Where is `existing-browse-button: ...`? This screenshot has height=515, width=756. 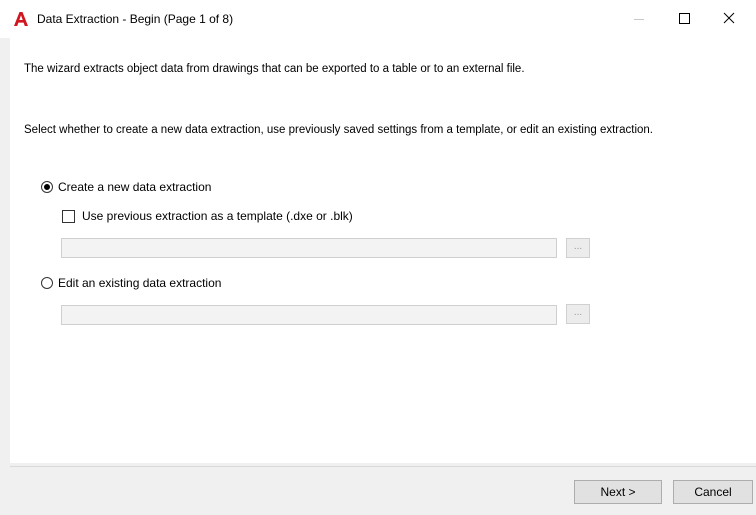 existing-browse-button: ... is located at coordinates (578, 314).